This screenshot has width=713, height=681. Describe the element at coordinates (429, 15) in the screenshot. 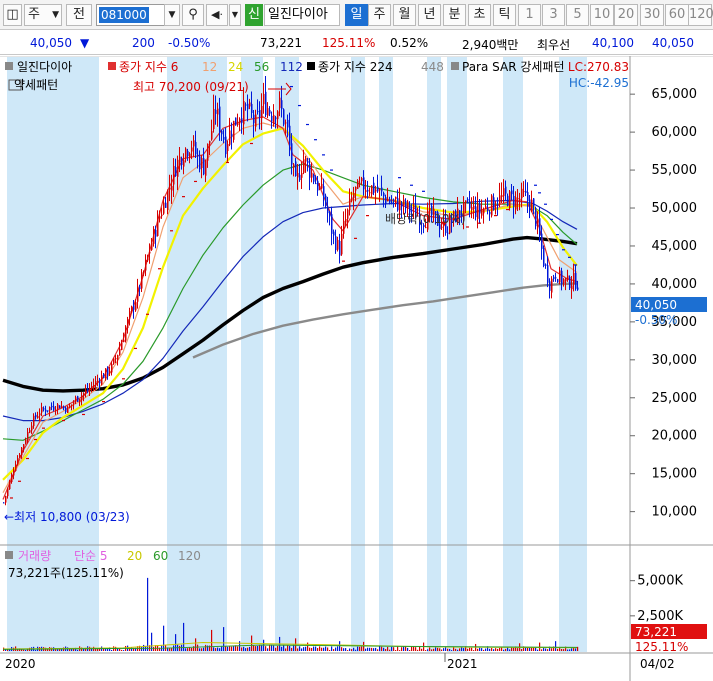

I see `period-tab: 년` at that location.